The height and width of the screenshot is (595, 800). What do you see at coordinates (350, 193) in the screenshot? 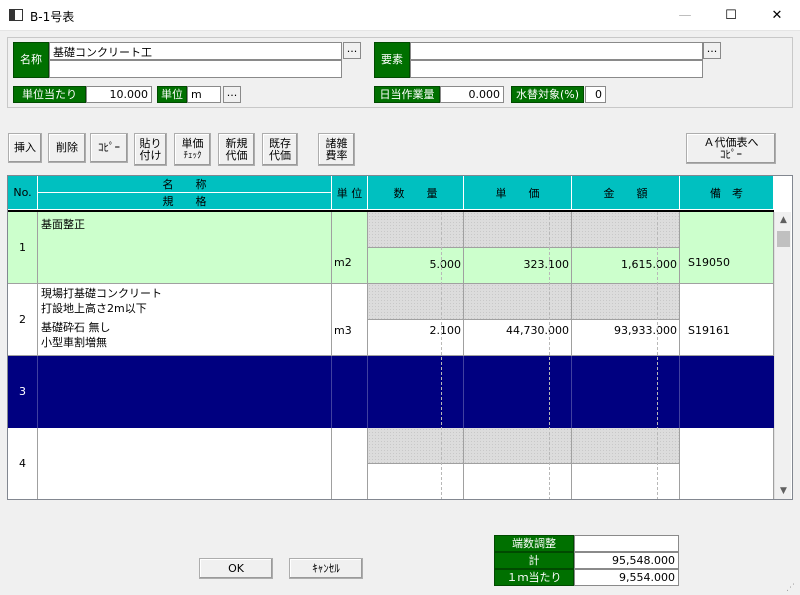
I see `col-header-unit: 単 位` at bounding box center [350, 193].